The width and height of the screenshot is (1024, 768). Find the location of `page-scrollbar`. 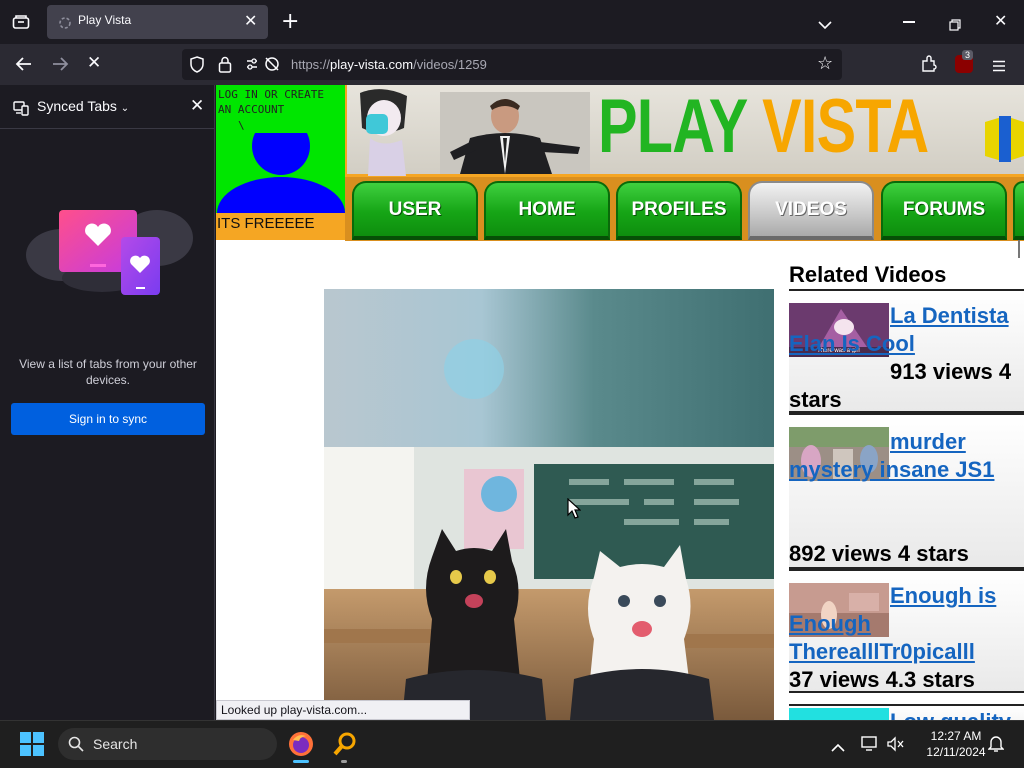

page-scrollbar is located at coordinates (1019, 249).